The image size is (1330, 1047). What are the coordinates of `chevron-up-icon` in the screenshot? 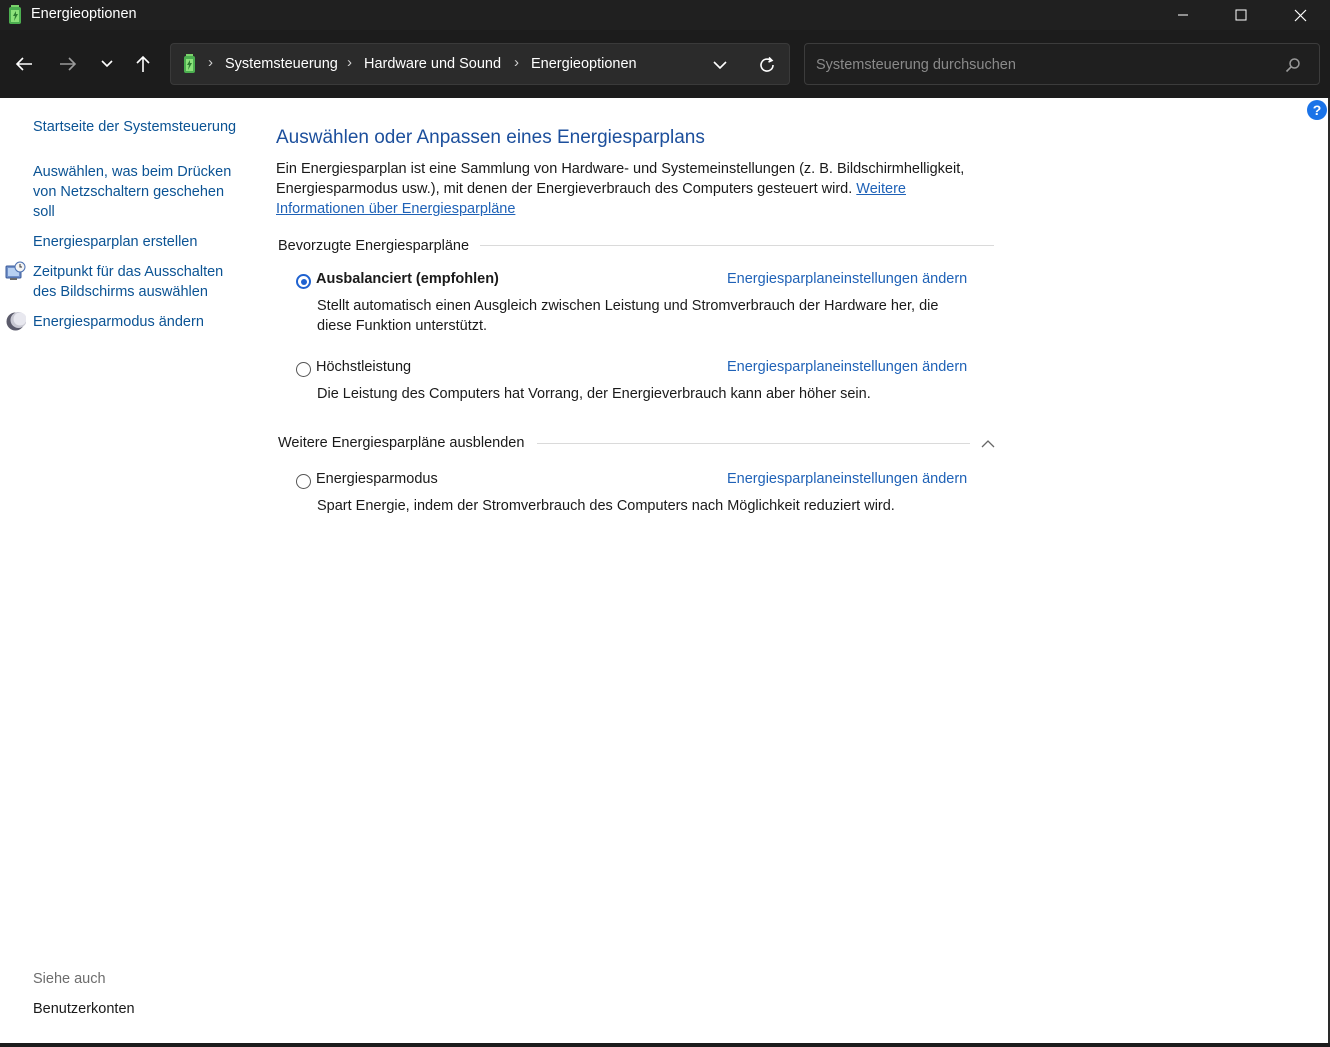 It's located at (988, 444).